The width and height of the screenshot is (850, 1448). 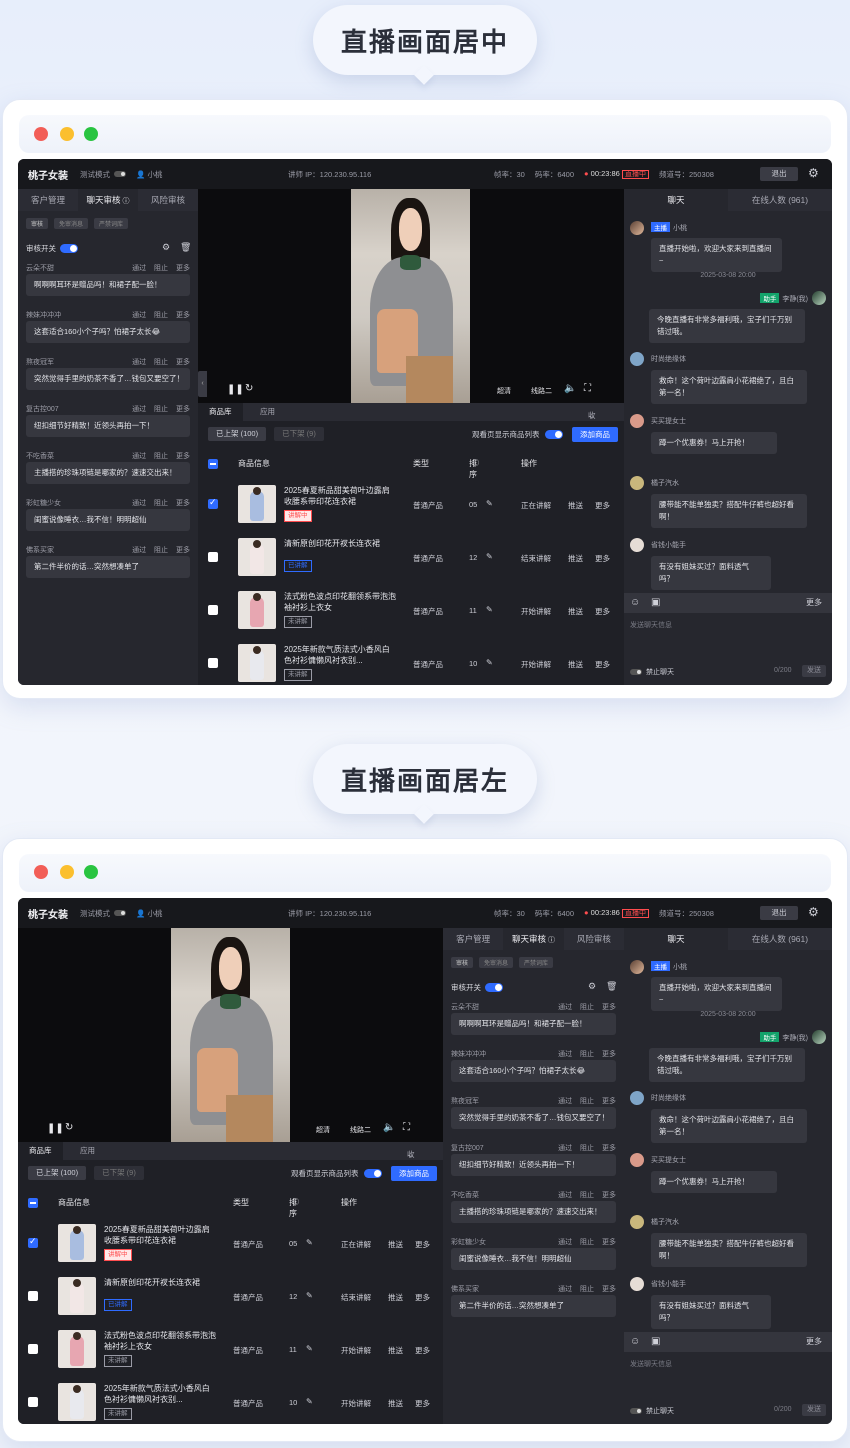 I want to click on video-player: ❚❚ ↻ 超清 线路二 🔈 ⛶, so click(x=230, y=1035).